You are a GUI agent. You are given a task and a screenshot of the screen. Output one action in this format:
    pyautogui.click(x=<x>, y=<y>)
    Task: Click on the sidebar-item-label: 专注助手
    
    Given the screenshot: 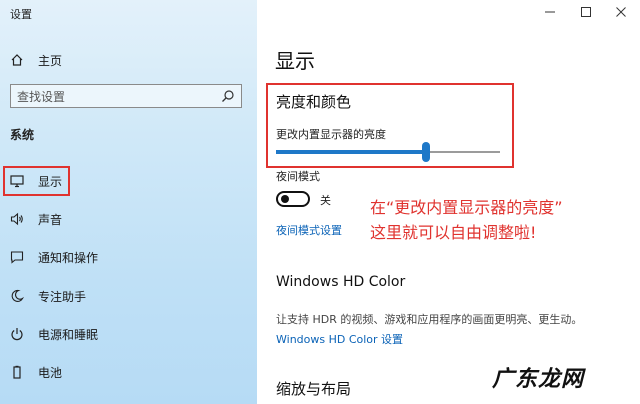 What is the action you would take?
    pyautogui.click(x=62, y=296)
    